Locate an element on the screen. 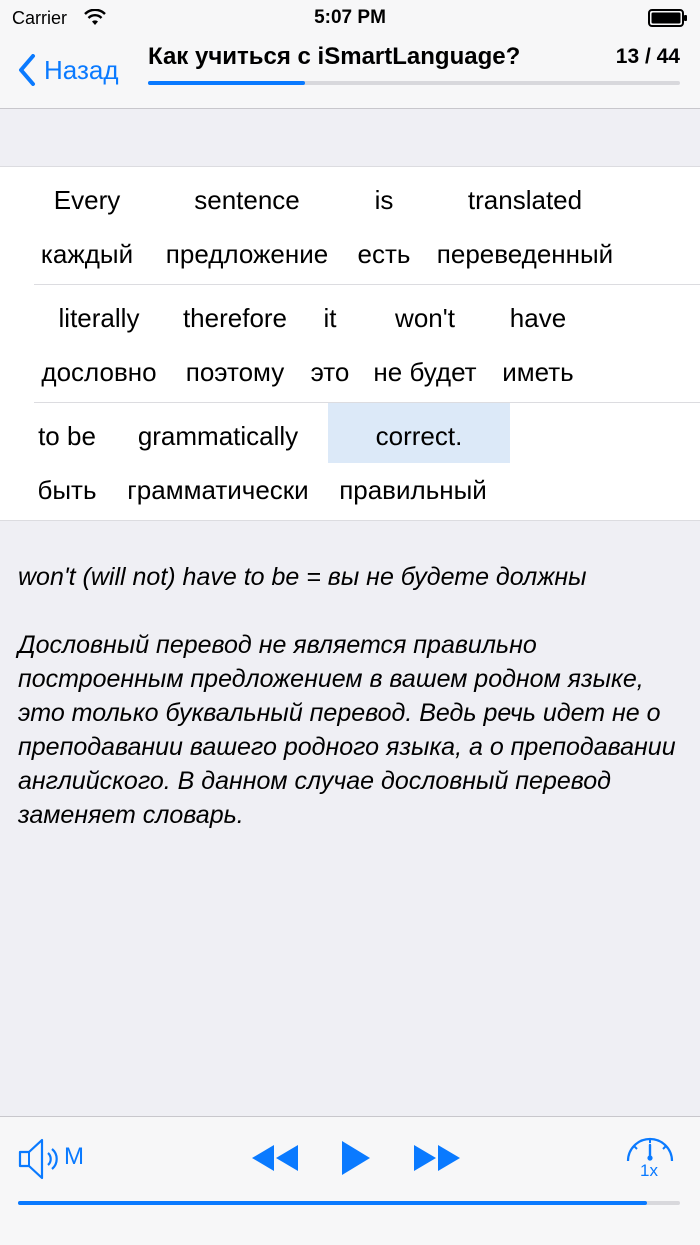  status-bar: Carrier 5:07 PM is located at coordinates (350, 18).